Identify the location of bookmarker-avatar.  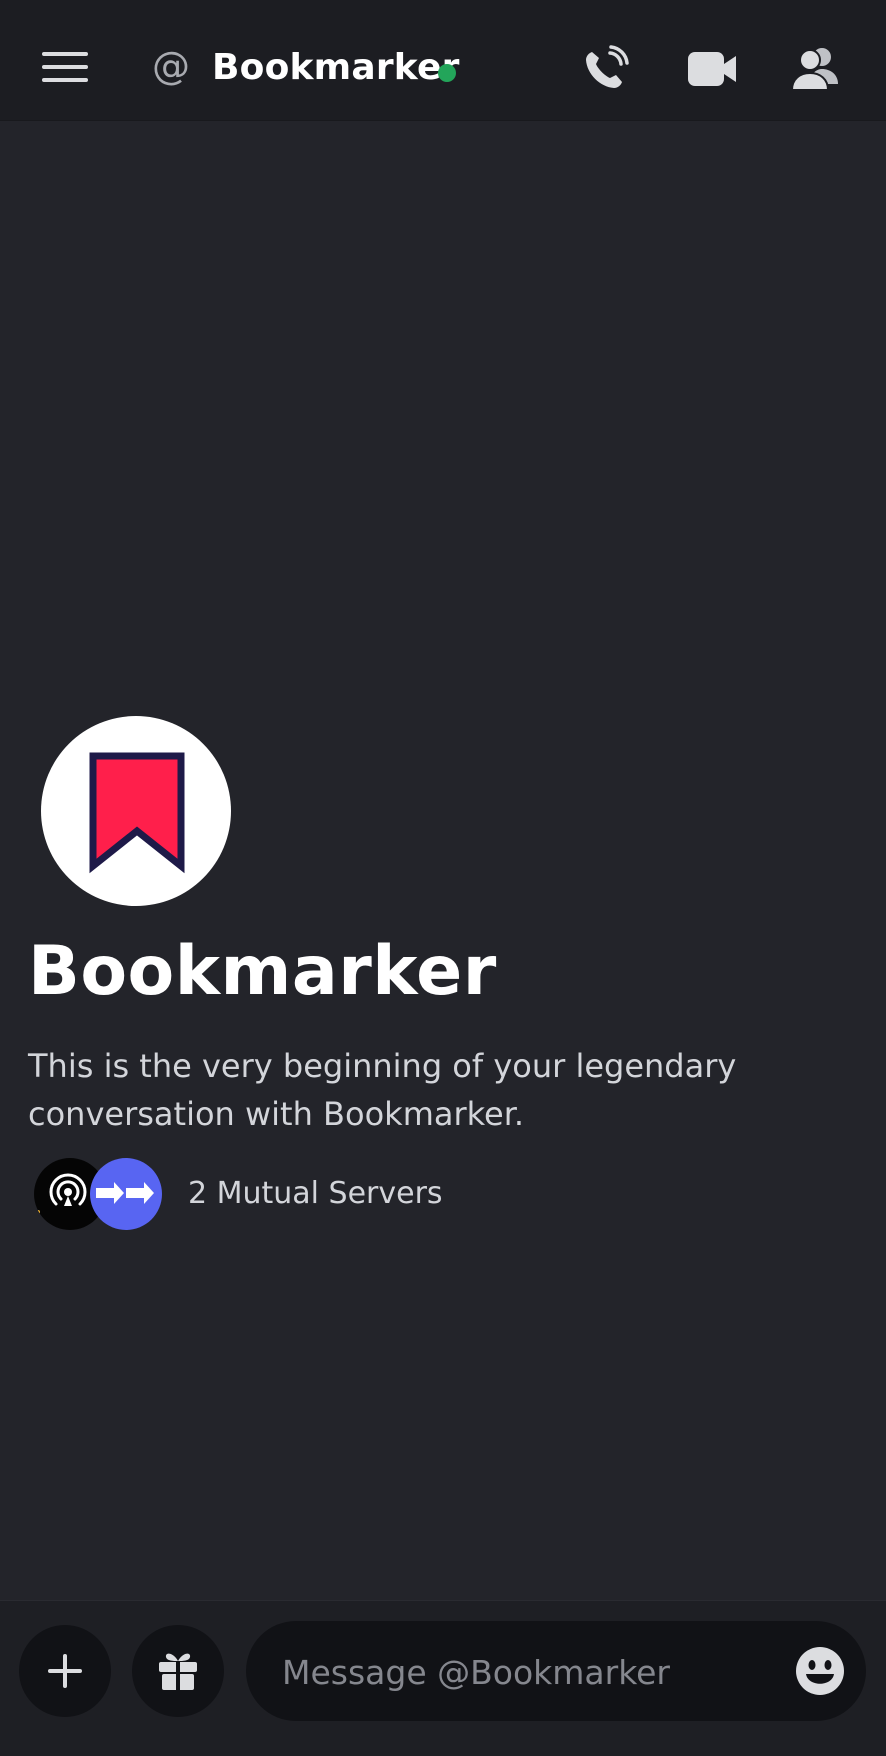
(136, 811).